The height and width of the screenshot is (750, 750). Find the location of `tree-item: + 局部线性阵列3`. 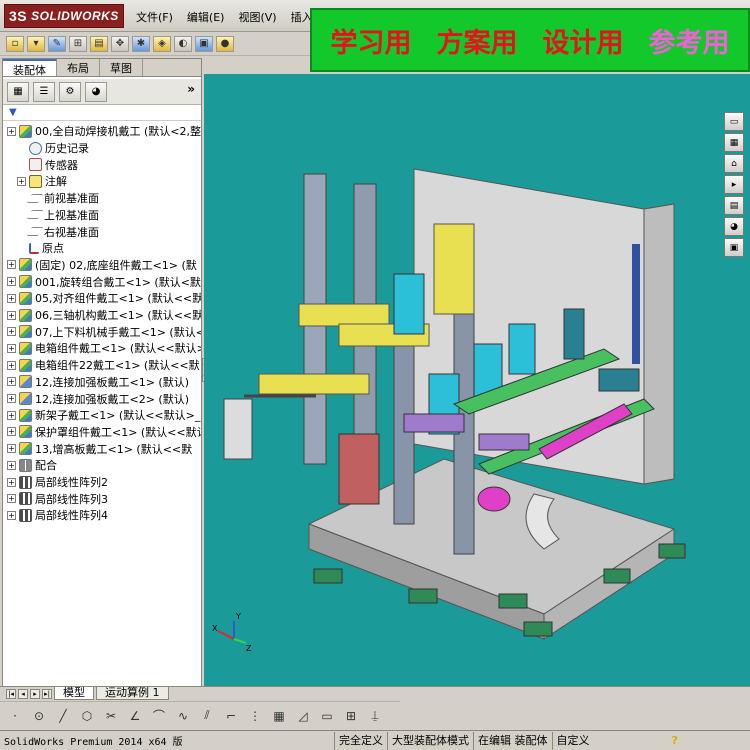

tree-item: + 局部线性阵列3 is located at coordinates (102, 498).